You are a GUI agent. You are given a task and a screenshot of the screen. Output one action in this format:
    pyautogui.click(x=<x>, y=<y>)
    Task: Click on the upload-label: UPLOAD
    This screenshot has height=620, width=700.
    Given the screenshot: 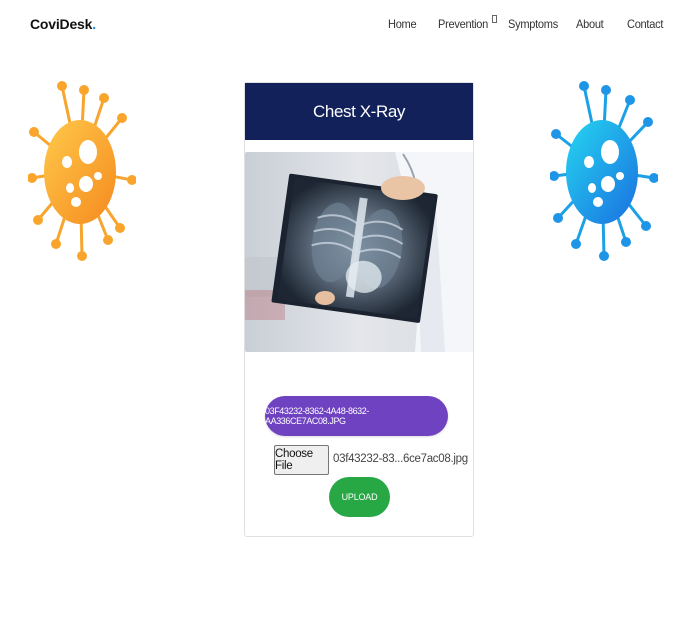 What is the action you would take?
    pyautogui.click(x=359, y=497)
    